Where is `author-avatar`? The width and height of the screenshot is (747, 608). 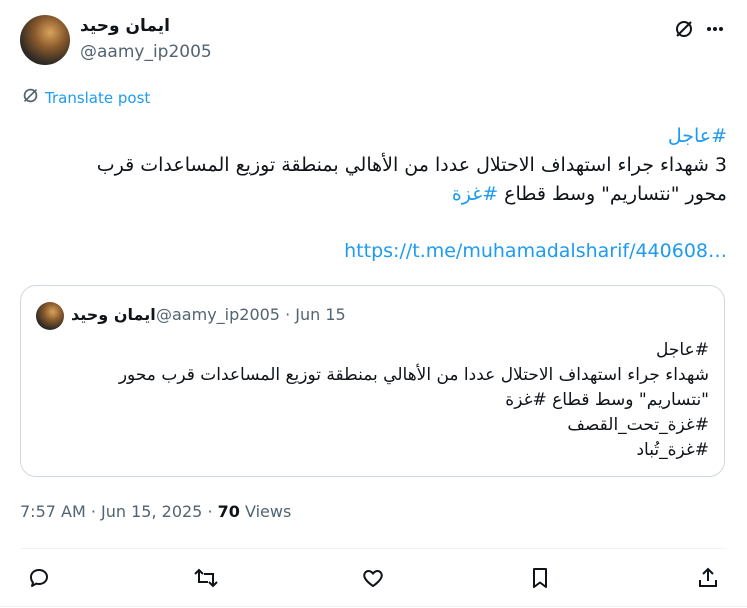
author-avatar is located at coordinates (45, 40).